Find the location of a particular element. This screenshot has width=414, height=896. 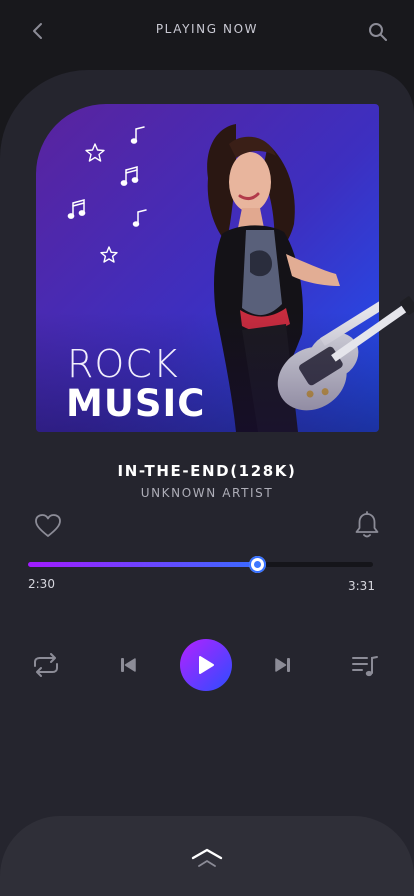

cover-title-line-2: MUSIC is located at coordinates (136, 403).